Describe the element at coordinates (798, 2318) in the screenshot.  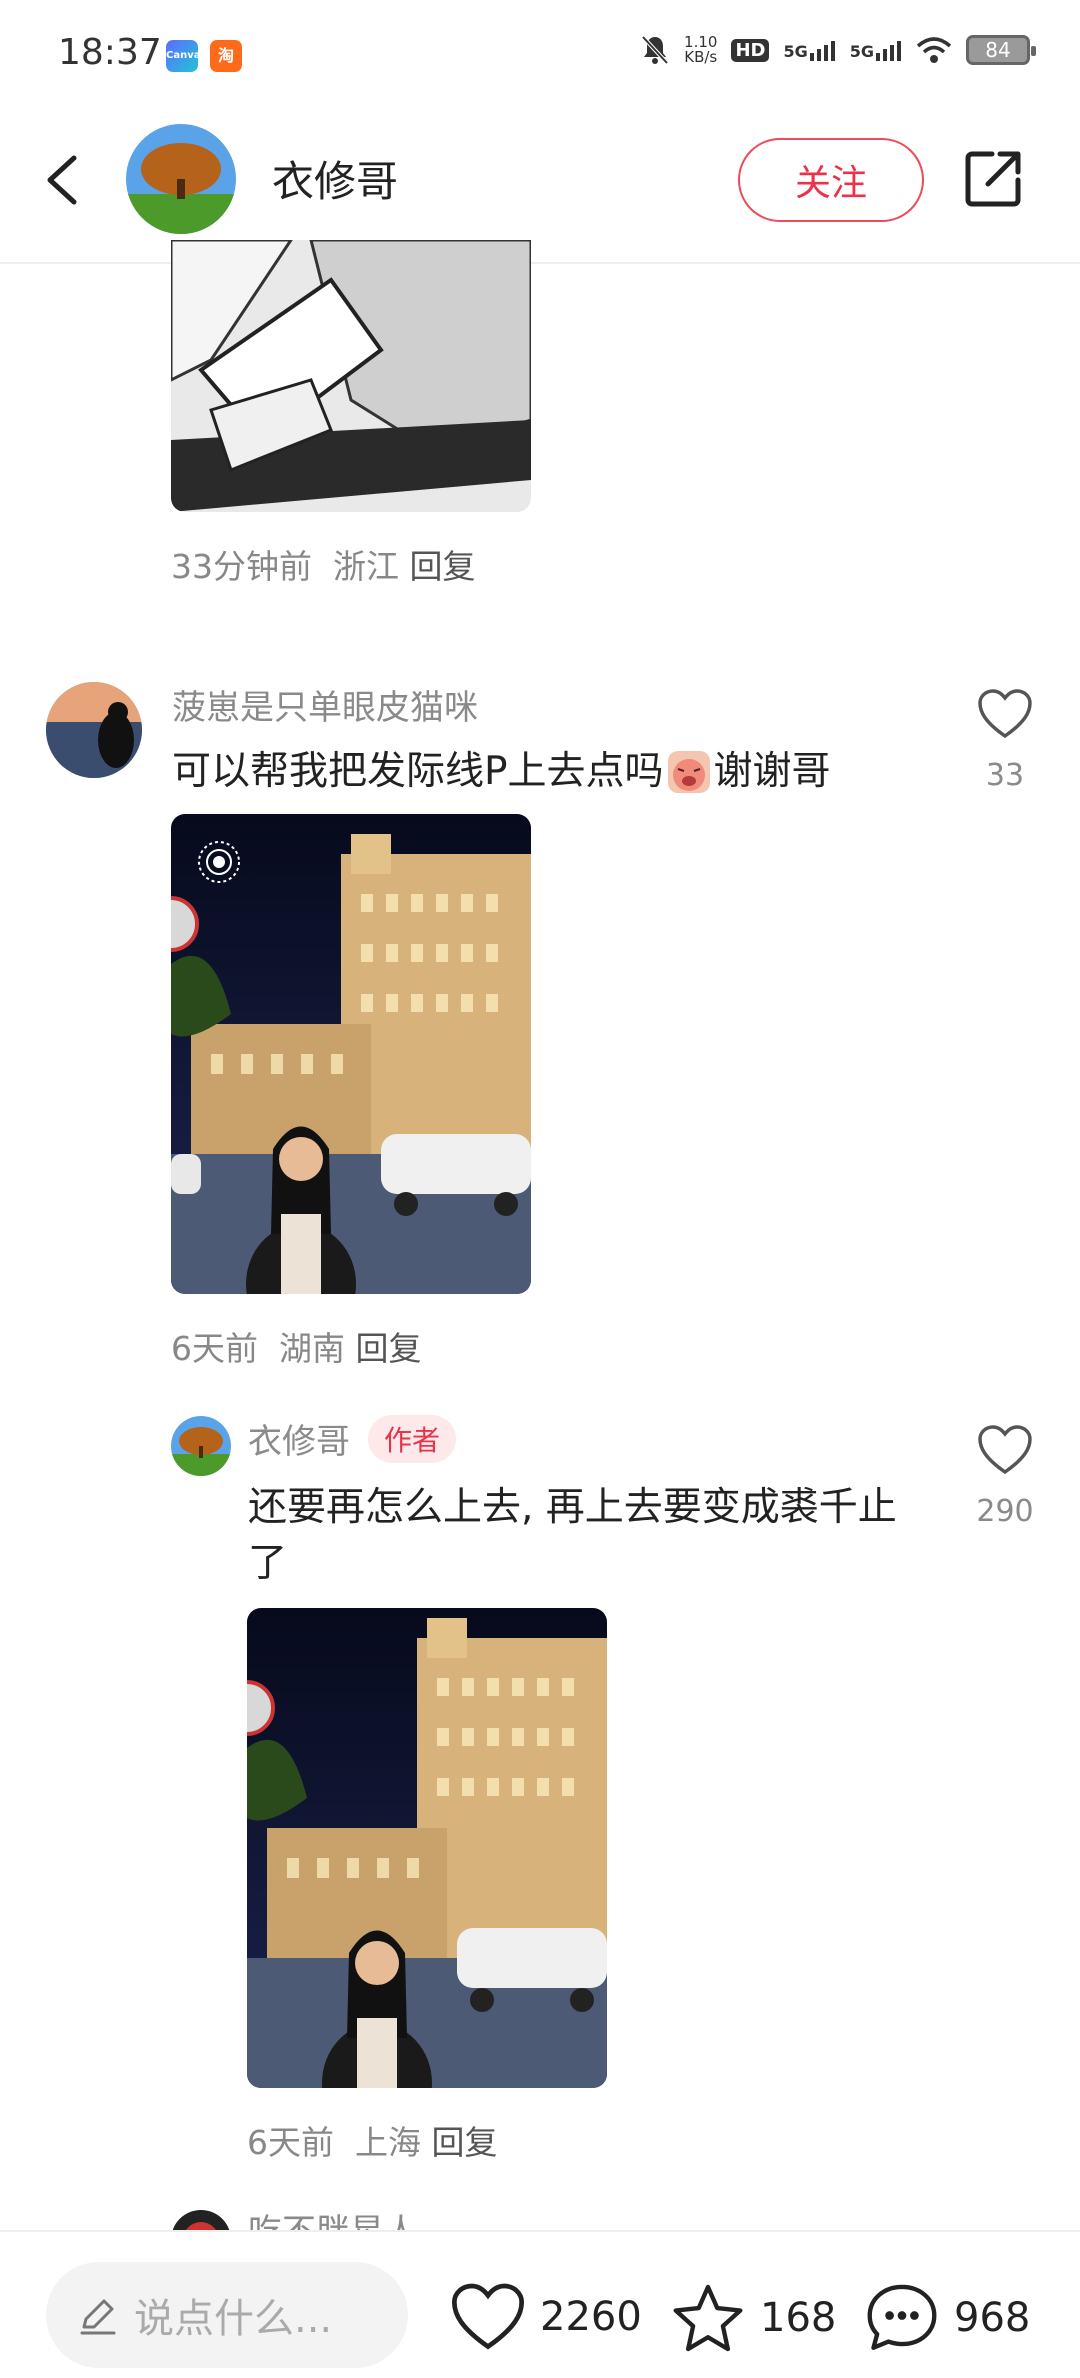
I see `star-total: 168` at that location.